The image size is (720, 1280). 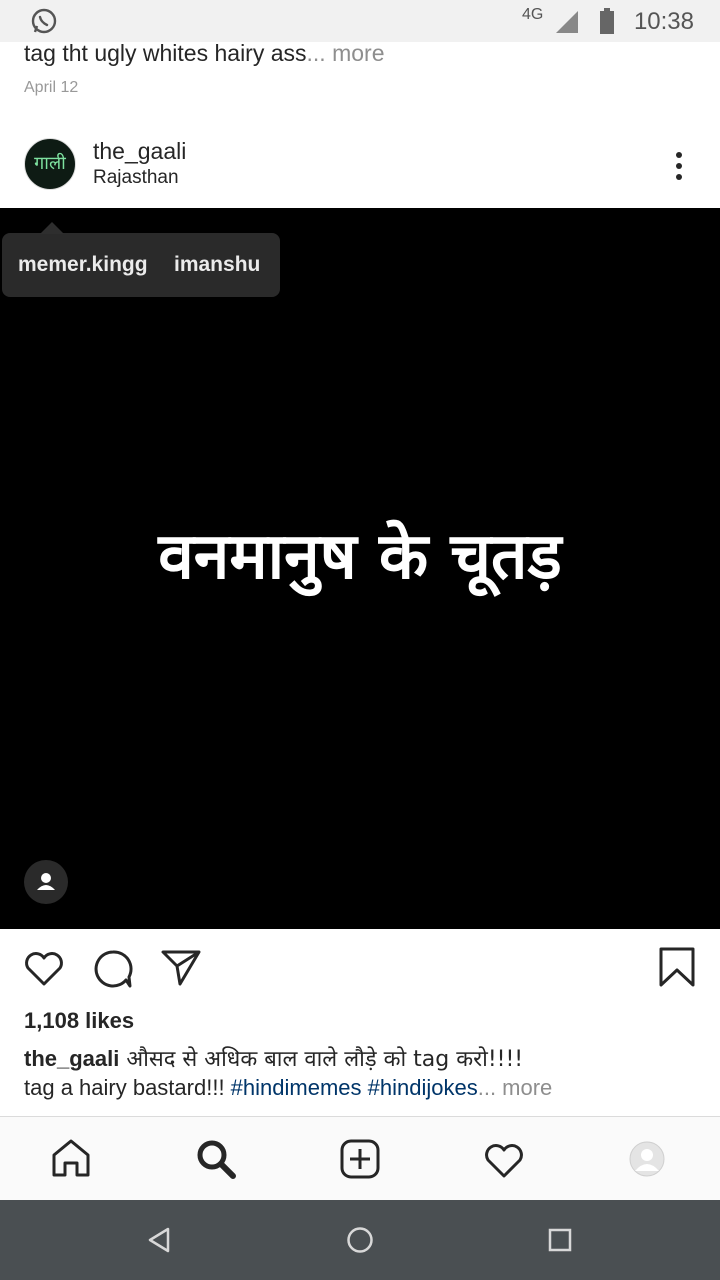 I want to click on bookmark-icon, so click(x=677, y=967).